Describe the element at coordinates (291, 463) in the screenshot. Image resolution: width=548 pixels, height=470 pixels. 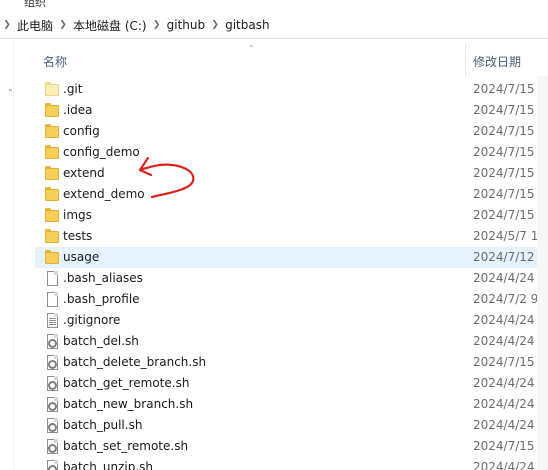
I see `file-row: batch_unzip.sh 2024/4/24 16` at that location.